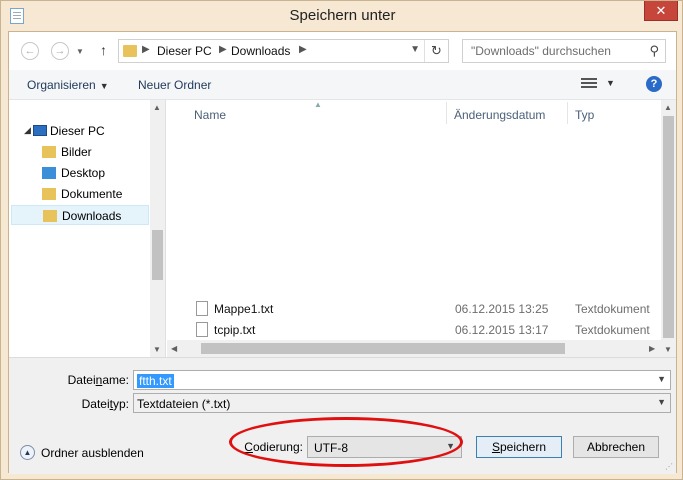  I want to click on collapse-folders-icon: ▲, so click(27, 452).